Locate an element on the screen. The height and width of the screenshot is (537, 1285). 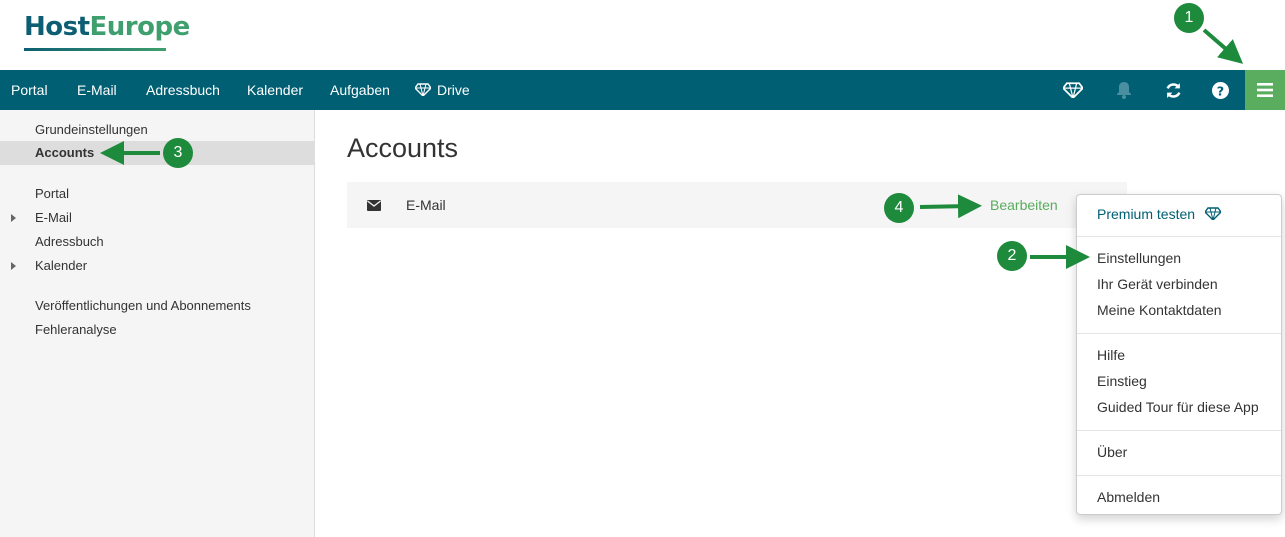
annotation-badge-1: 1 is located at coordinates (1189, 18).